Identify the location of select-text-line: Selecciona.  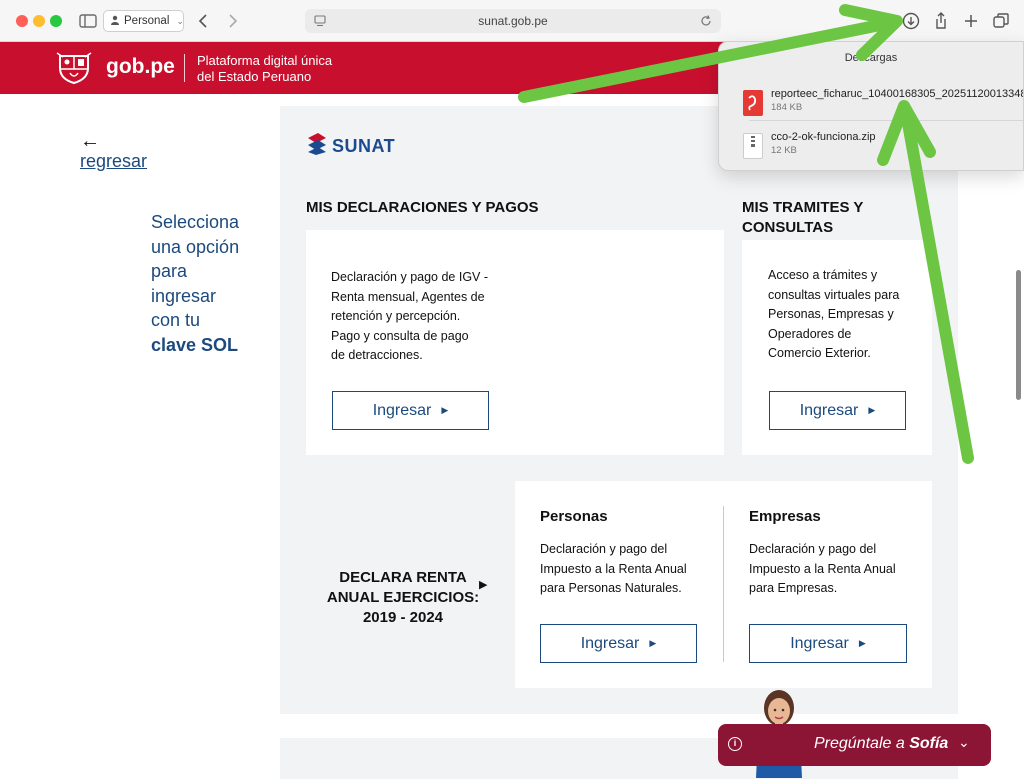
(195, 222).